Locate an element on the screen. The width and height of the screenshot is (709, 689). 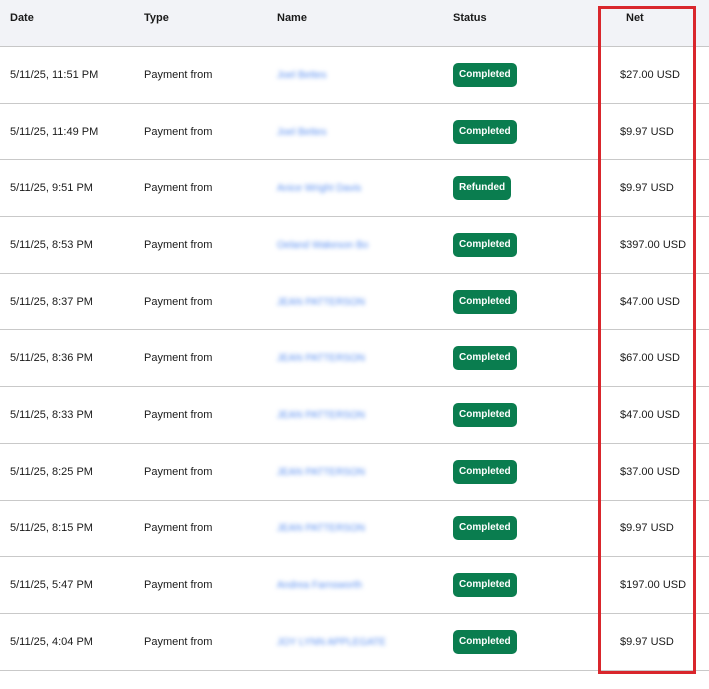
row-date: 5/11/25, 8:53 PM is located at coordinates (51, 244).